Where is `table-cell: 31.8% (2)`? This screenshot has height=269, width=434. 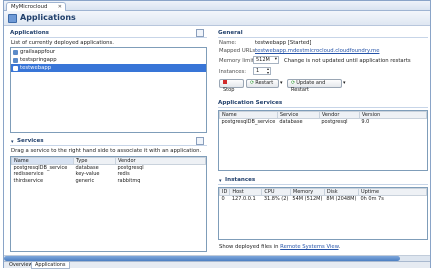
table-cell: 31.8% (2) is located at coordinates (276, 199).